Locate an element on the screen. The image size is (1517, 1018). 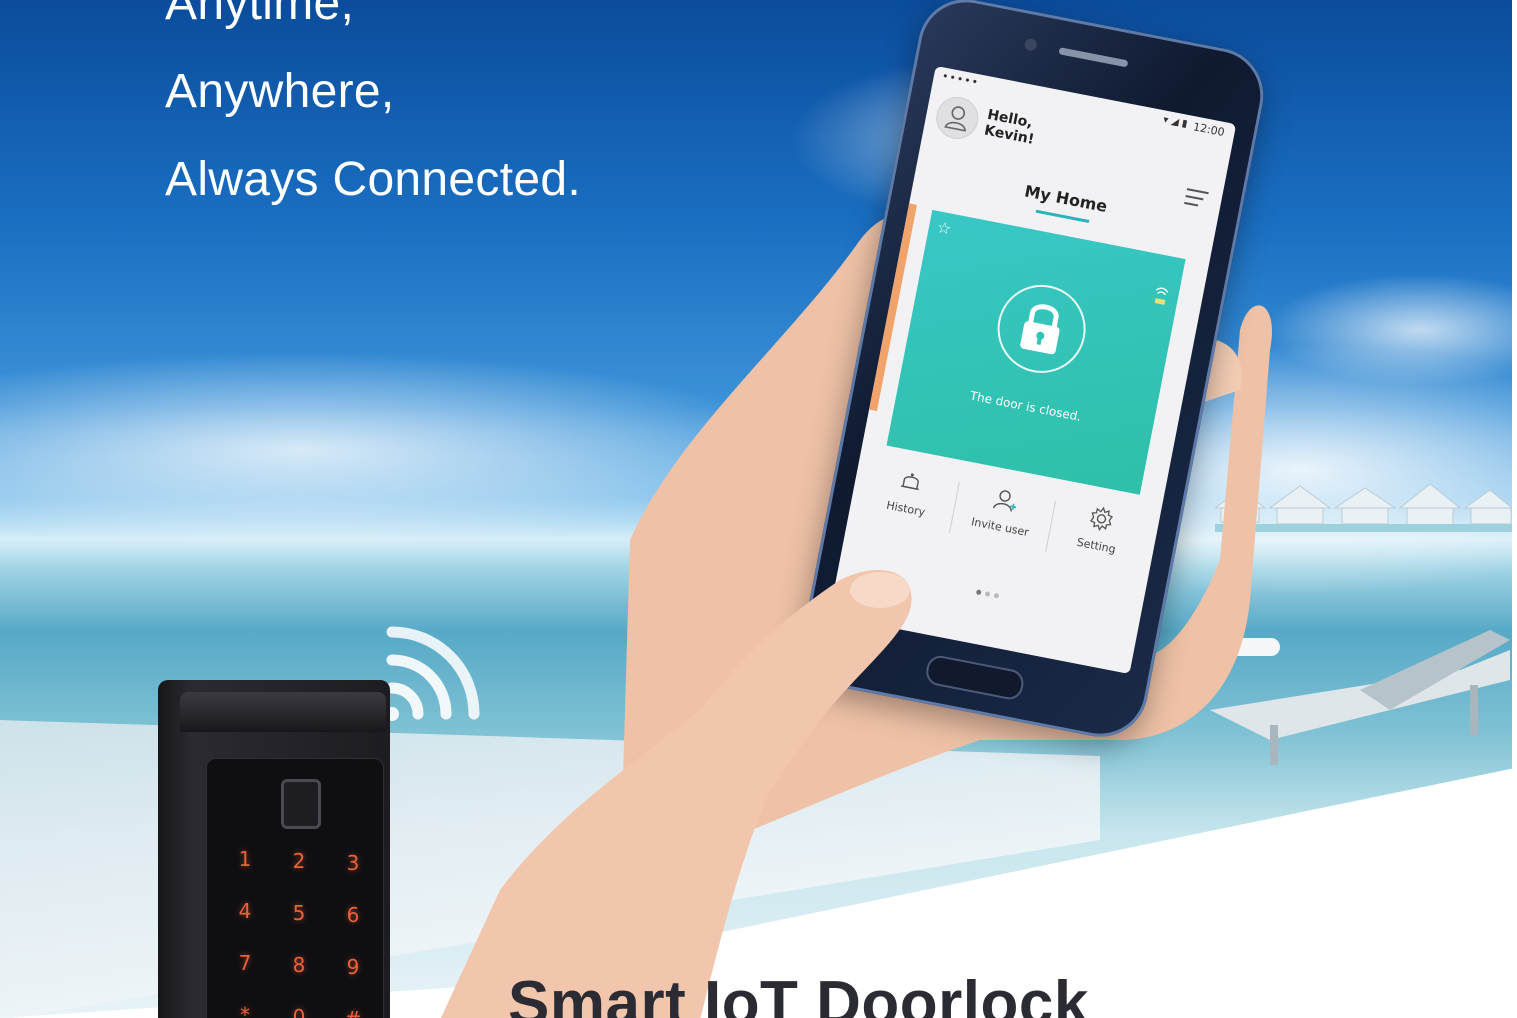
keypad-key: 9 is located at coordinates (353, 967).